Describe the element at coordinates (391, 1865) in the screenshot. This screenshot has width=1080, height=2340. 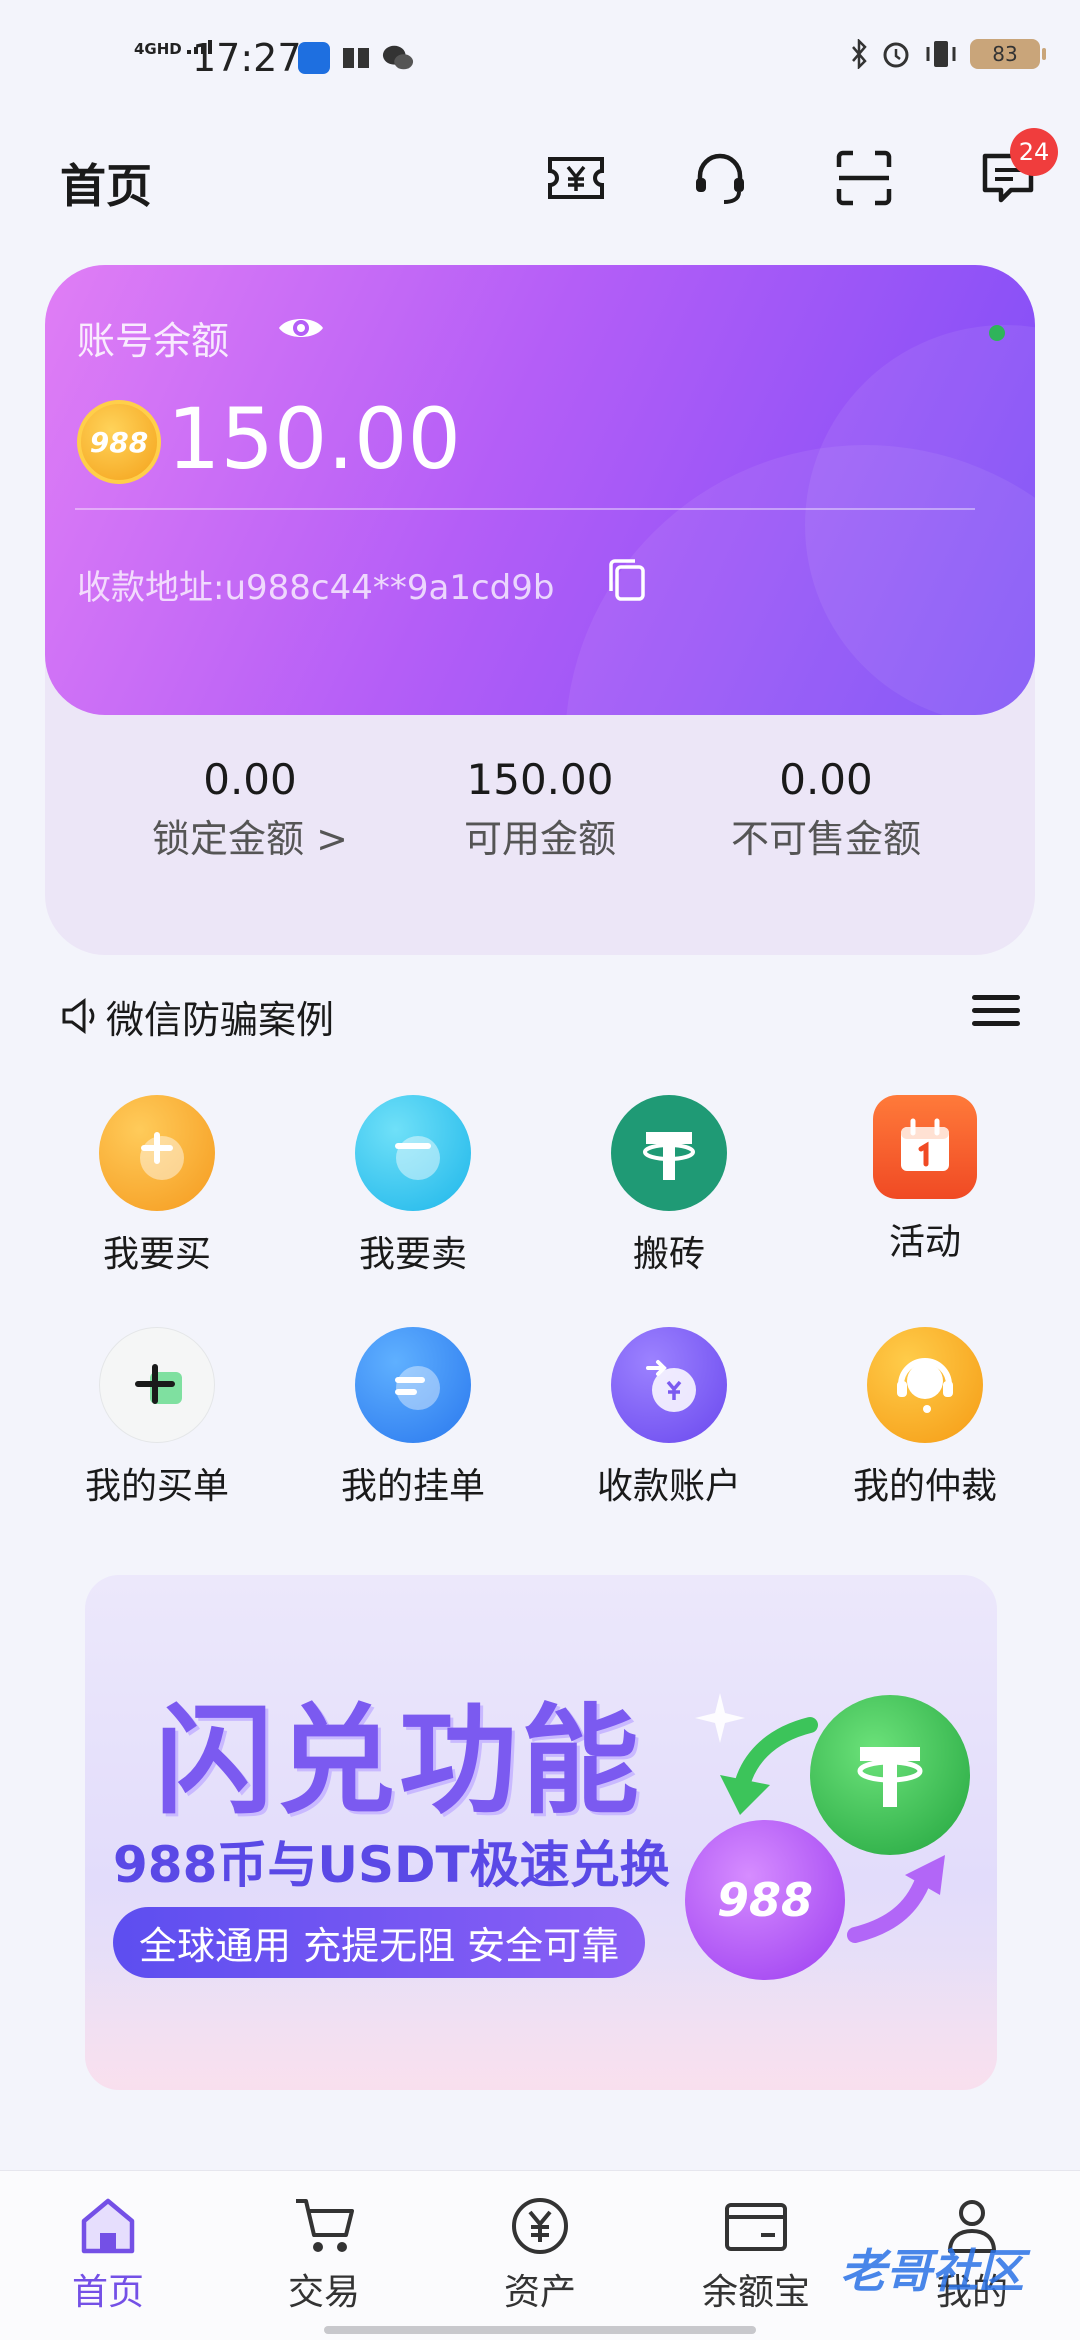
I see `banner-subtitle: 988币与USDT极速兑换` at that location.